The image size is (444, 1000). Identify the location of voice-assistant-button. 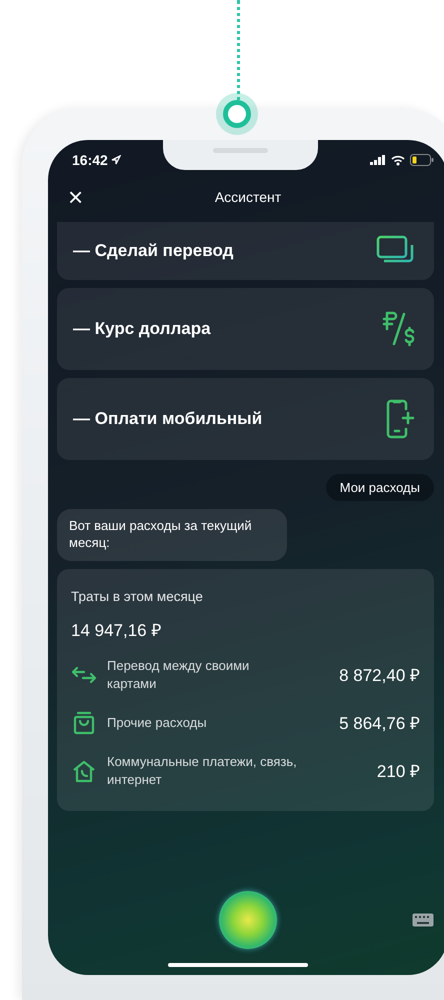
(248, 920).